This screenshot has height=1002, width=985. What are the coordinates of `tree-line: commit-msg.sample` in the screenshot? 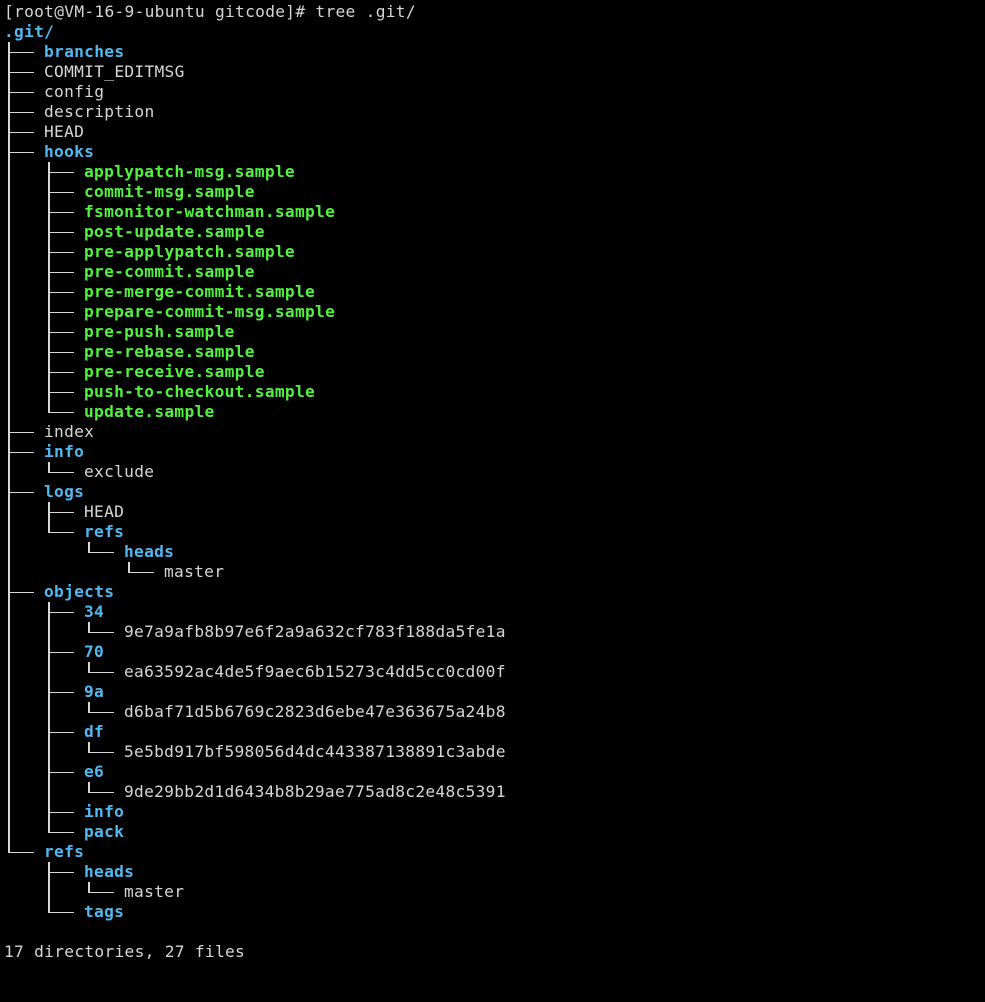 It's located at (491, 192).